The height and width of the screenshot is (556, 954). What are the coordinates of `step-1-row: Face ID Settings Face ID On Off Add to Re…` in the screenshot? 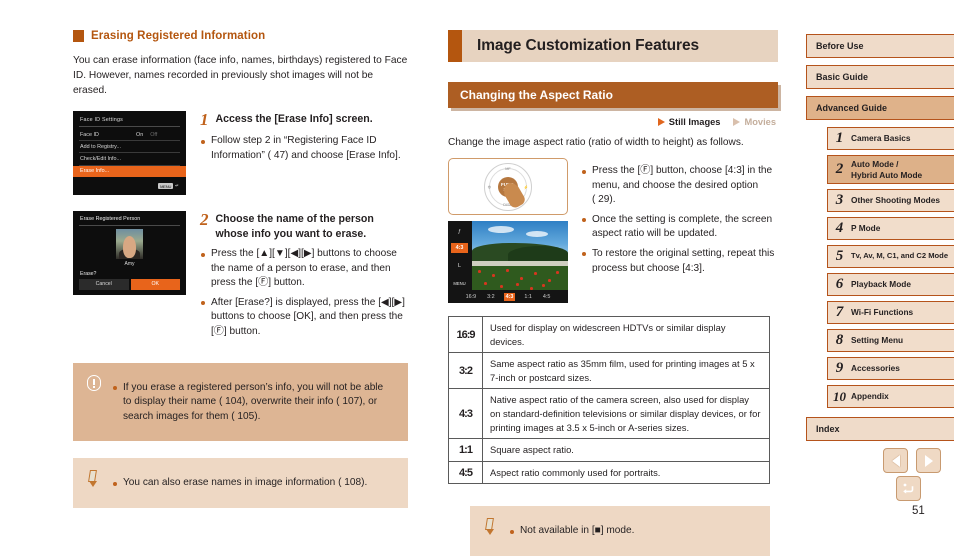 It's located at (240, 153).